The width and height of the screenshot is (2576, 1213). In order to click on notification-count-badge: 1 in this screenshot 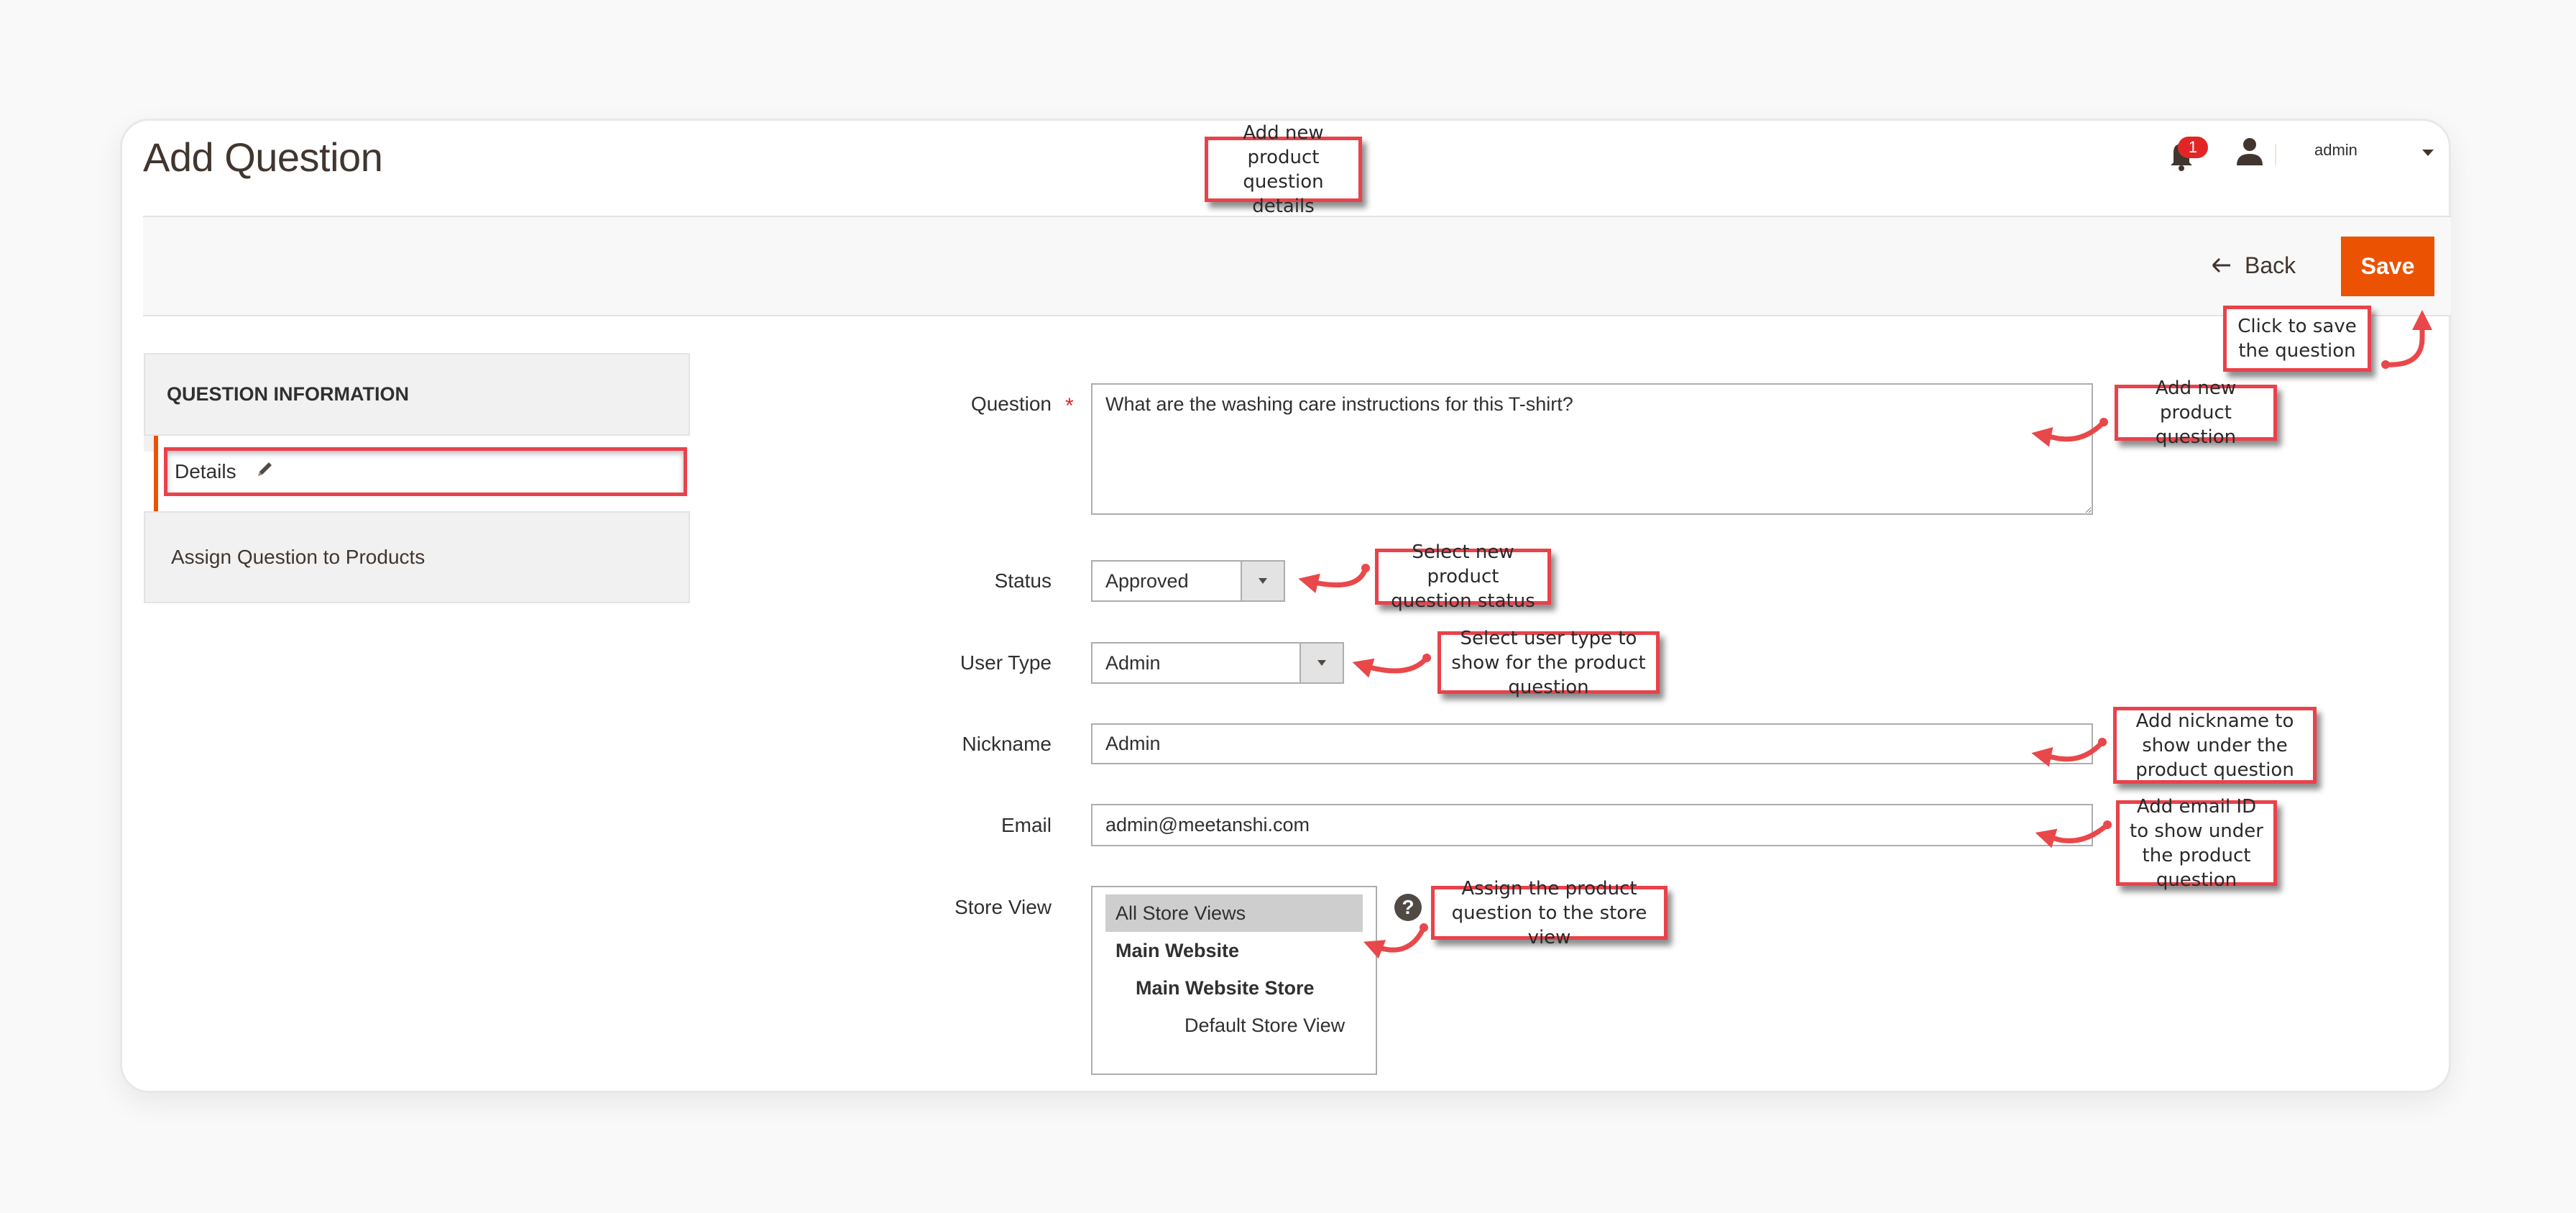, I will do `click(2193, 147)`.